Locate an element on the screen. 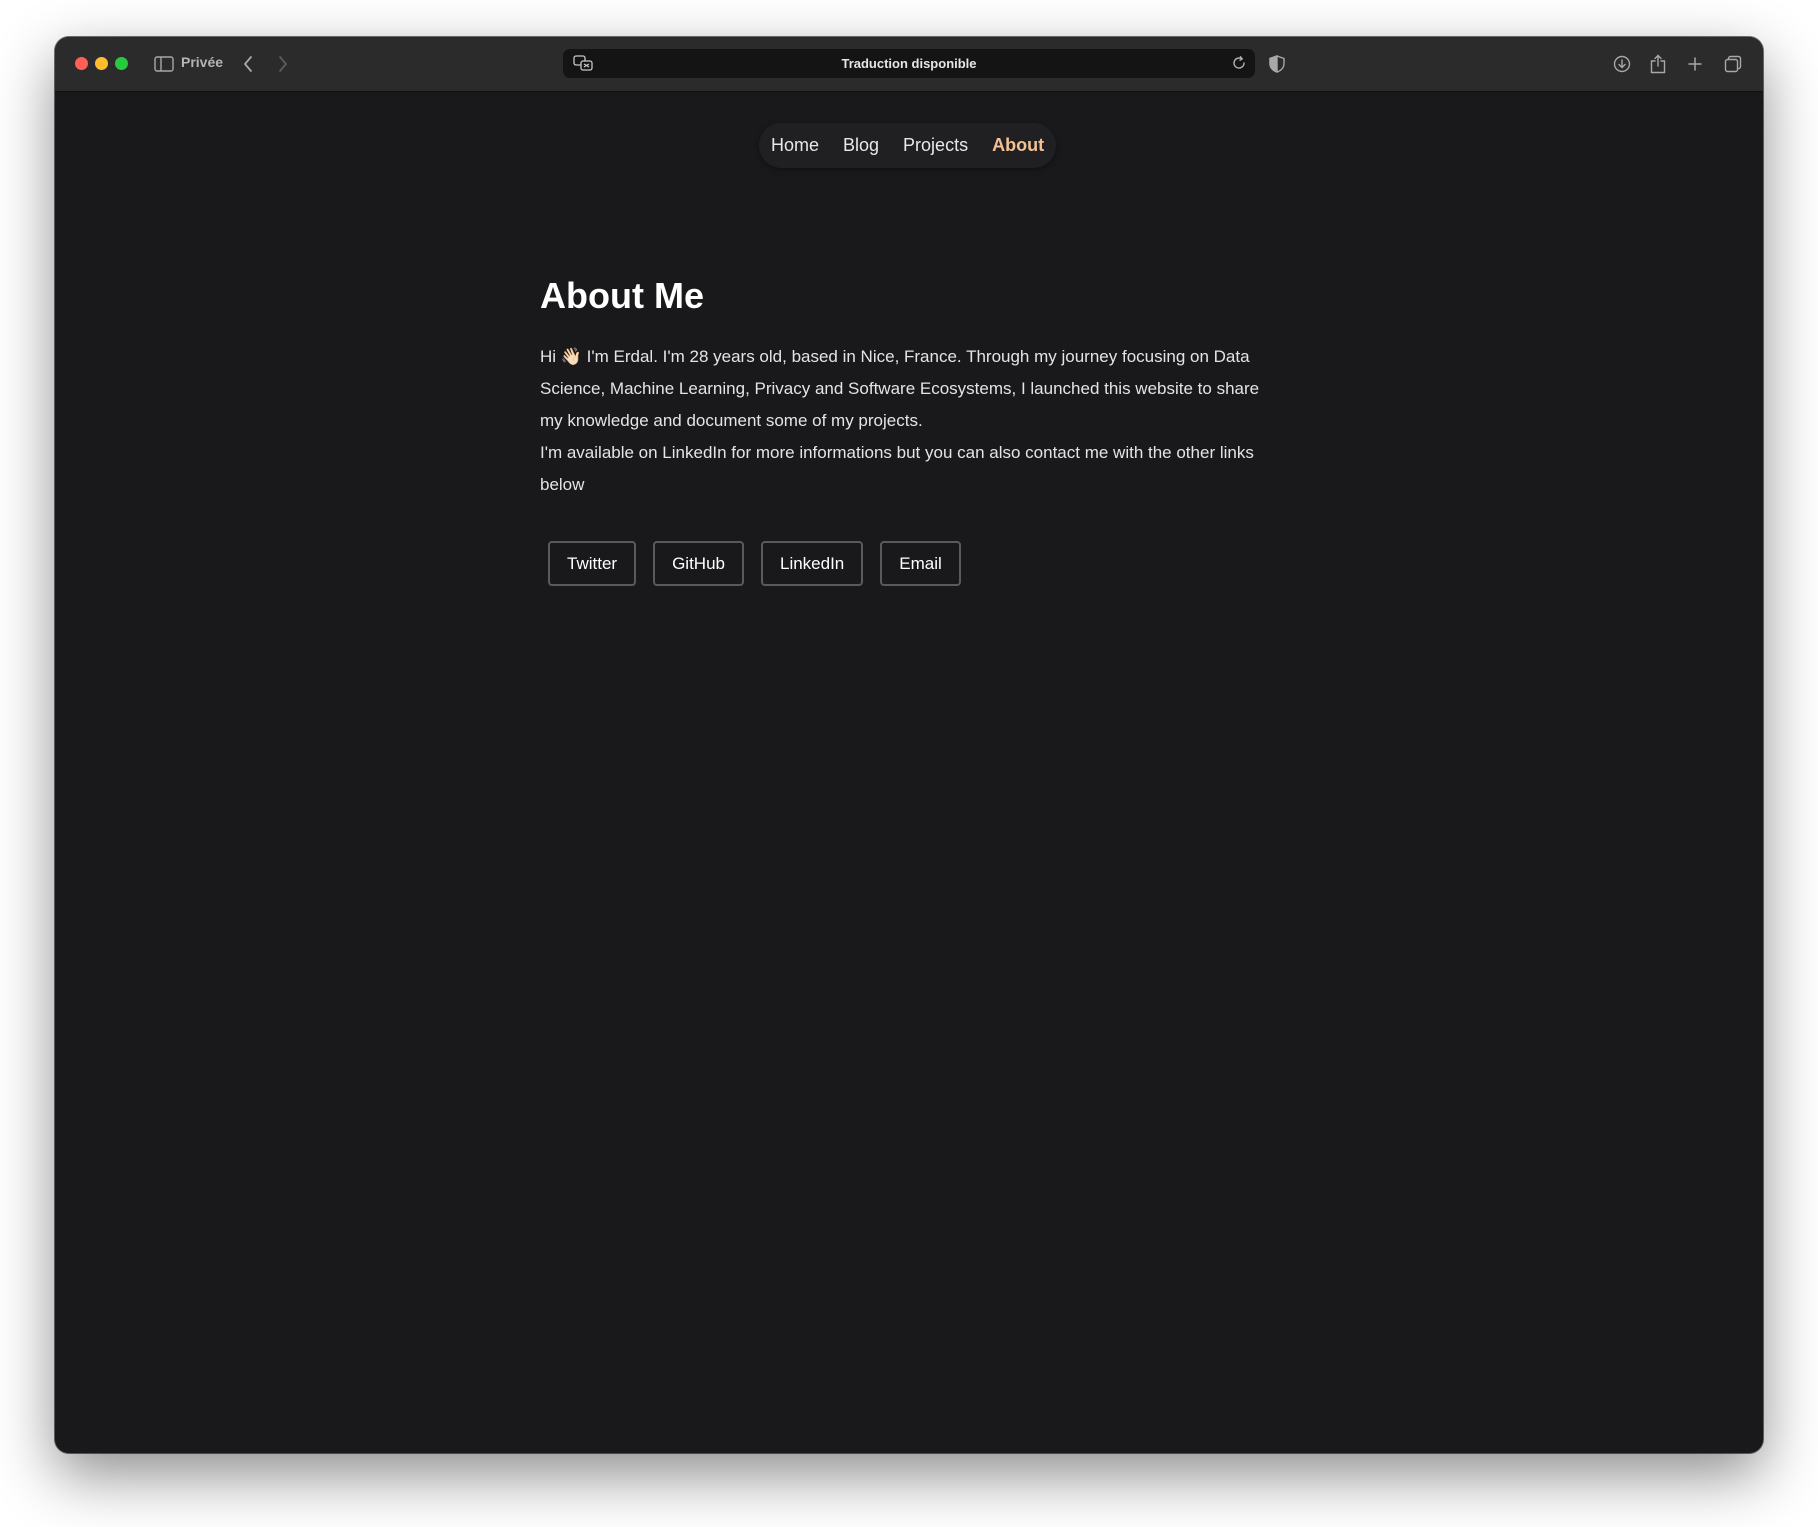 This screenshot has width=1818, height=1527. minimize-window-button is located at coordinates (101, 63).